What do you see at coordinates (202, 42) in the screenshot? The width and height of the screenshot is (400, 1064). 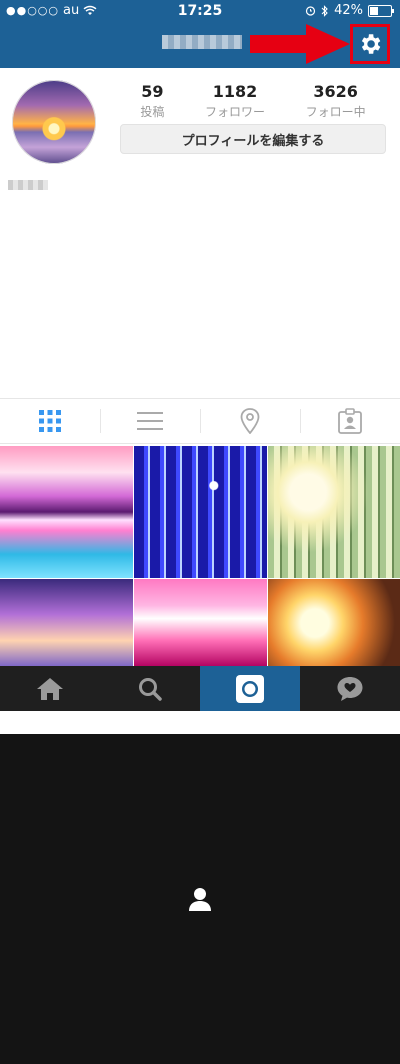 I see `username-blurred` at bounding box center [202, 42].